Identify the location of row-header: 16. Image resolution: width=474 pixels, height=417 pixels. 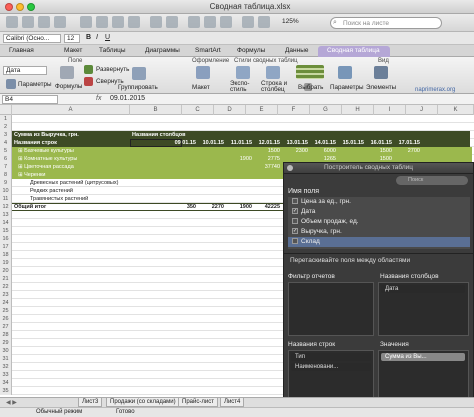
(6, 239).